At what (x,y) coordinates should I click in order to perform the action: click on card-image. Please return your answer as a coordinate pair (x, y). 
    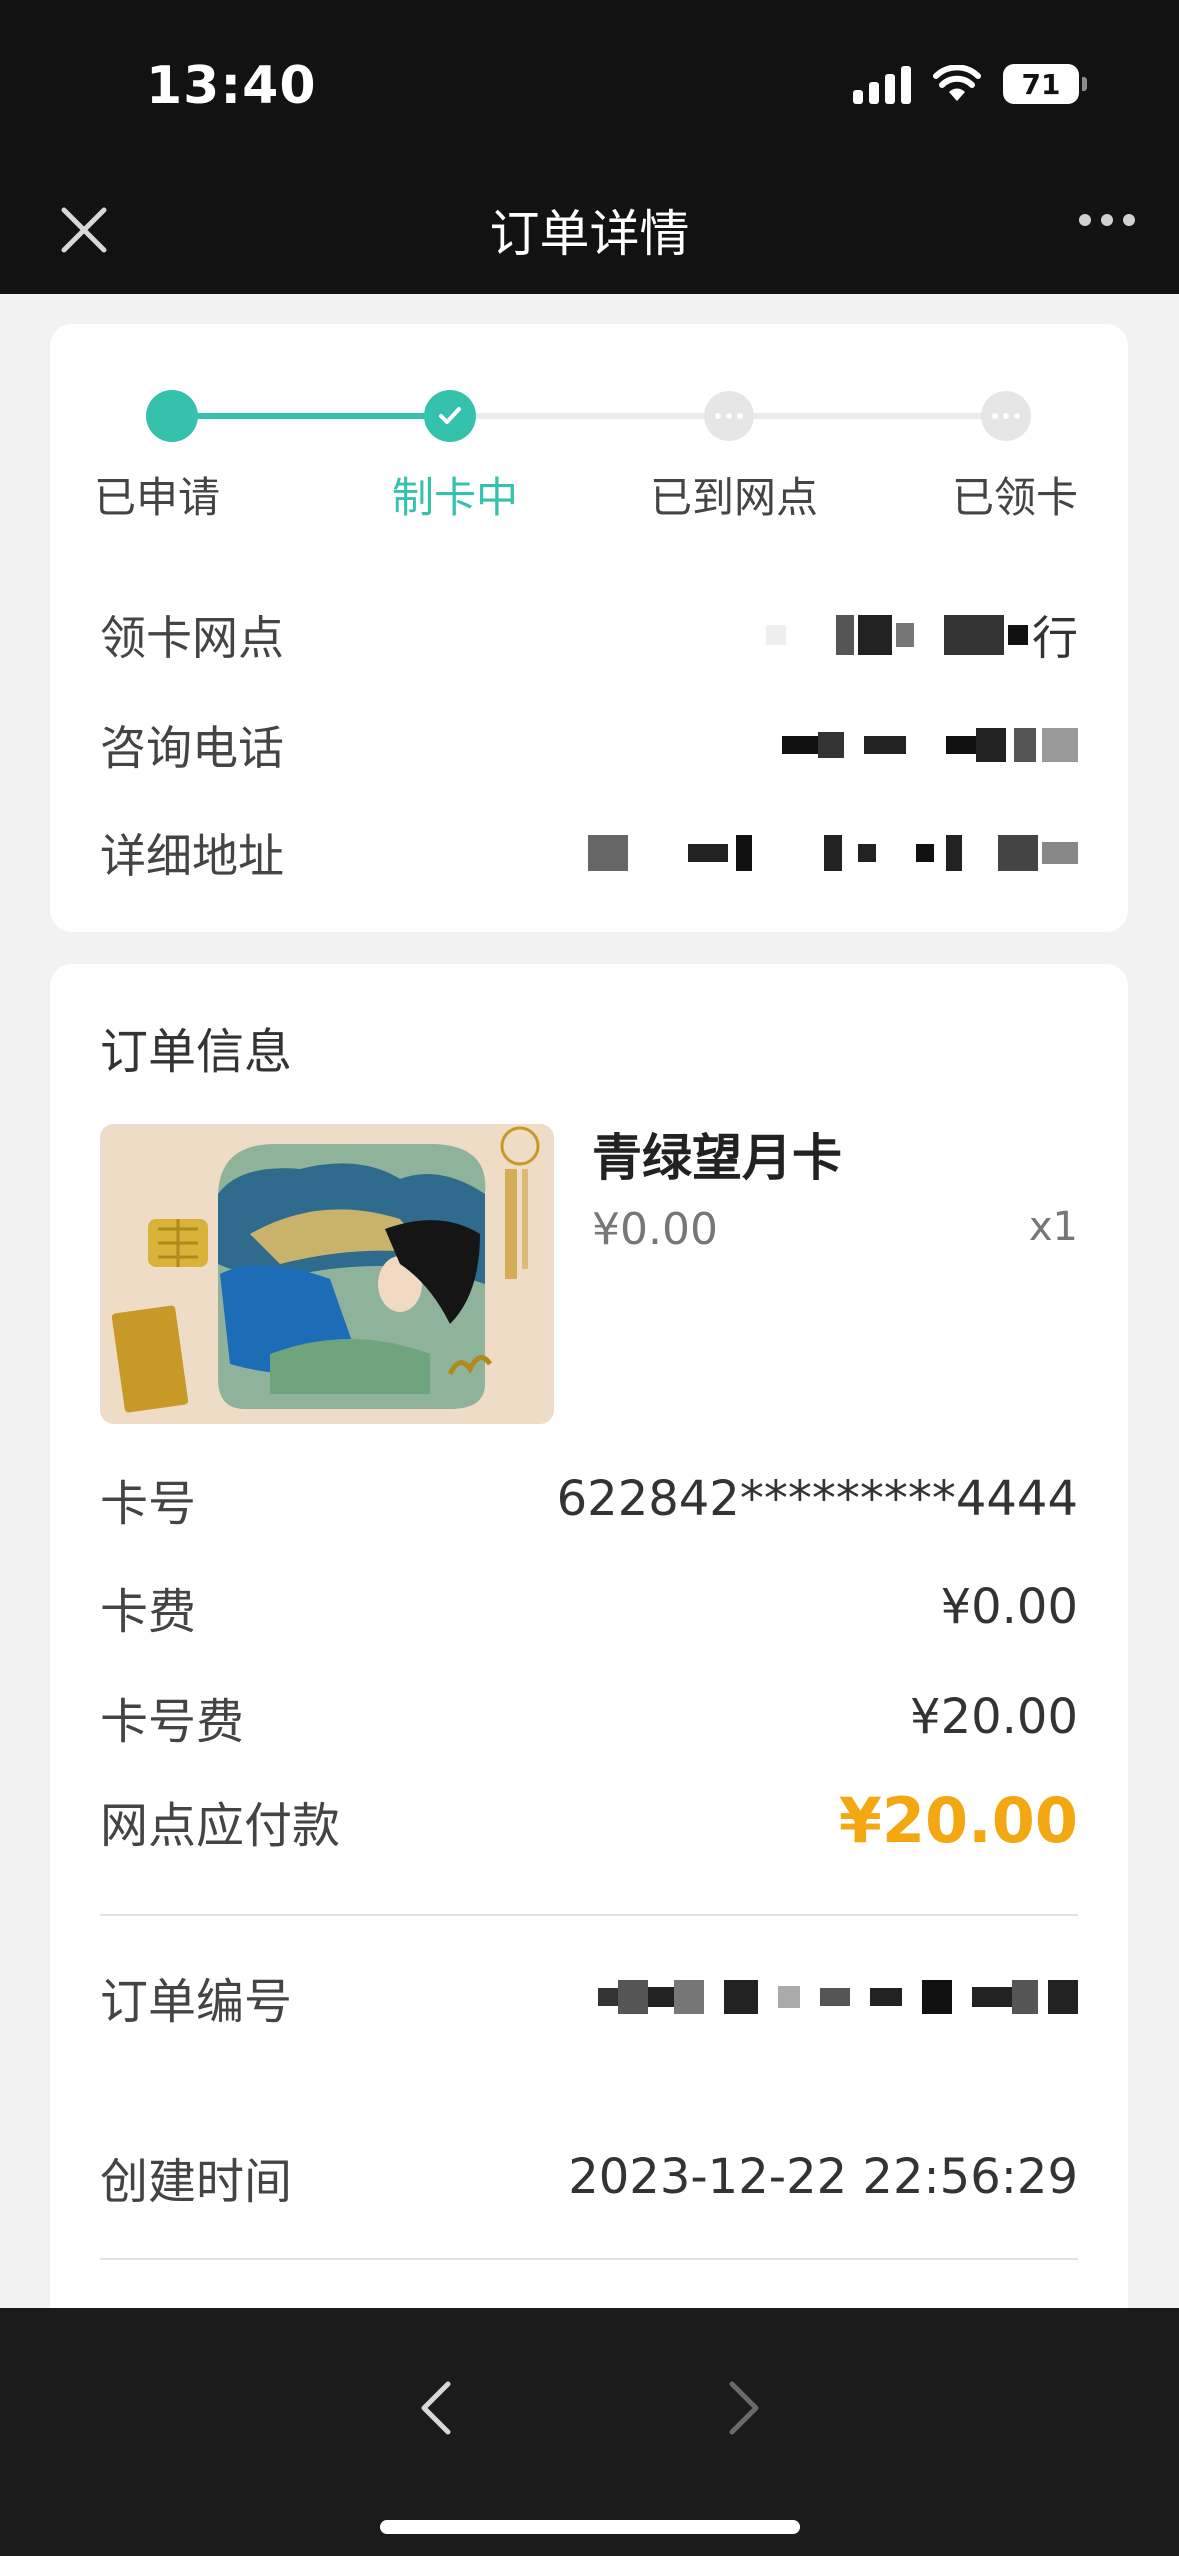
    Looking at the image, I should click on (327, 1274).